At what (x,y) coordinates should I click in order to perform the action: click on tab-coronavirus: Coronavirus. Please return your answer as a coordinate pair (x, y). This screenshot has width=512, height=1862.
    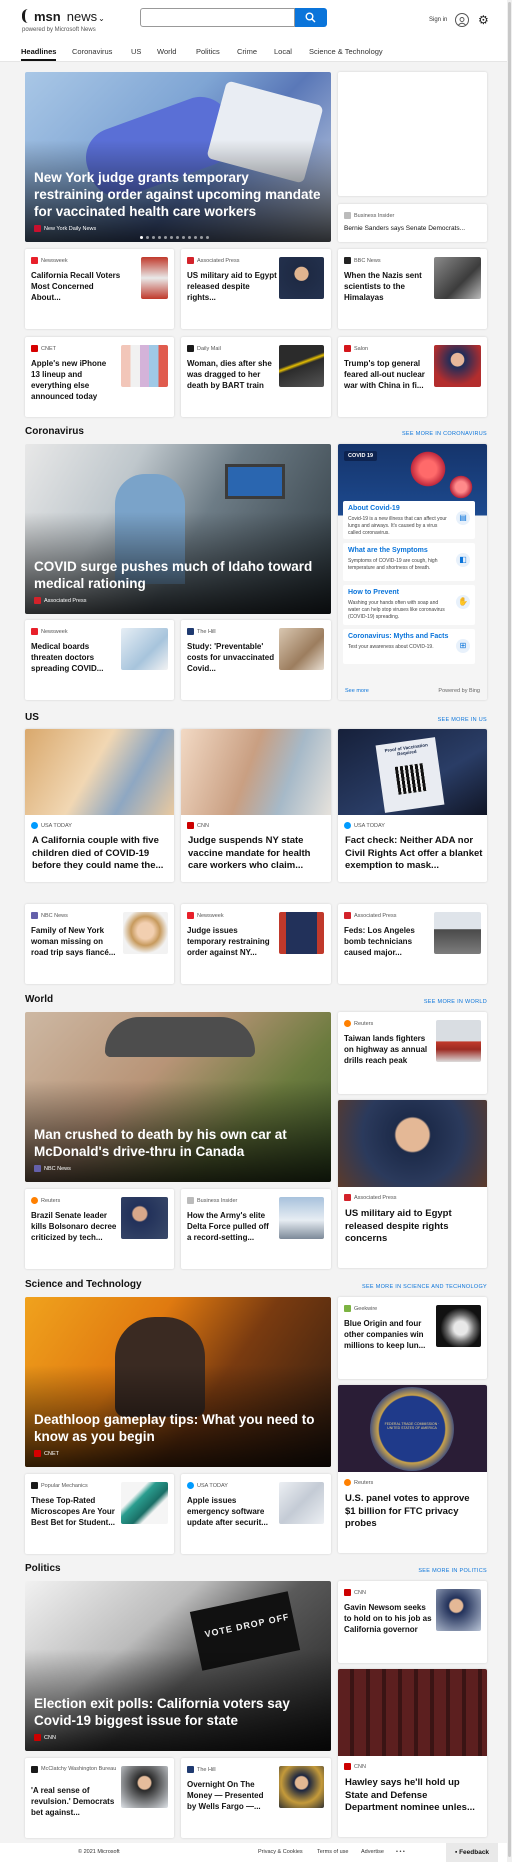
    Looking at the image, I should click on (92, 51).